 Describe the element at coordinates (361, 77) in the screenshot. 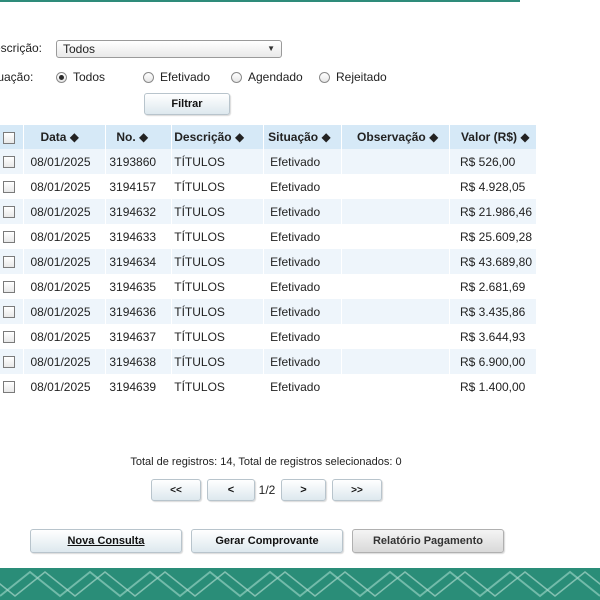

I see `situacao-option-label: Rejeitado` at that location.